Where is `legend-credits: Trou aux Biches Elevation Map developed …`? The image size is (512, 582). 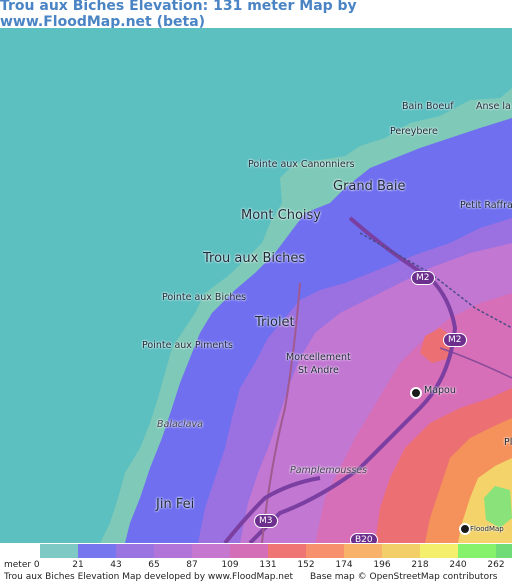
legend-credits: Trou aux Biches Elevation Map developed … is located at coordinates (256, 577).